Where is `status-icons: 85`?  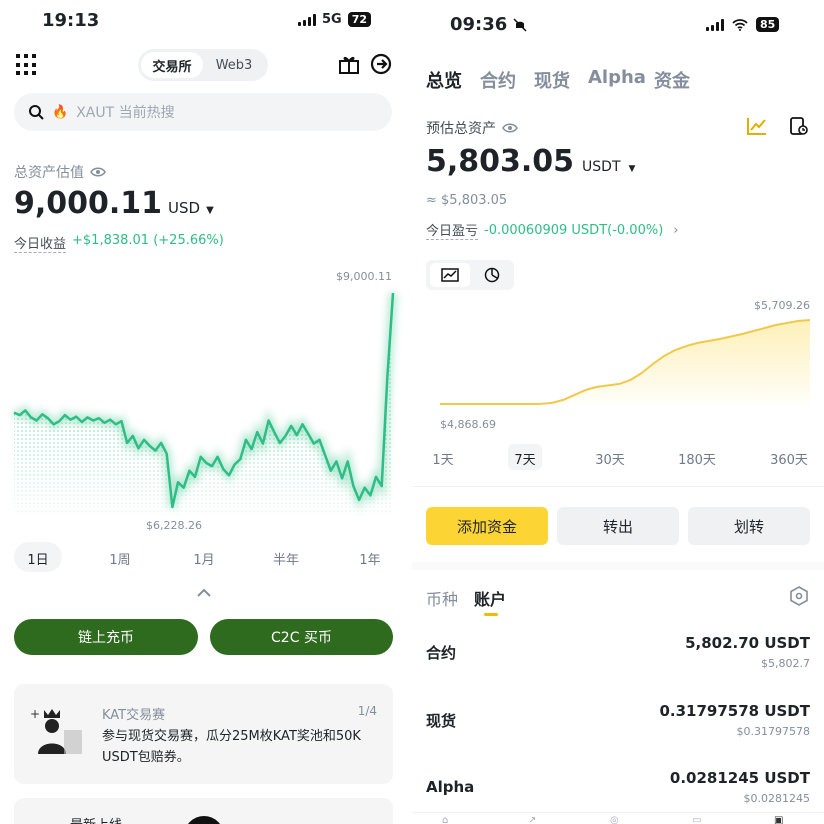
status-icons: 85 is located at coordinates (743, 24).